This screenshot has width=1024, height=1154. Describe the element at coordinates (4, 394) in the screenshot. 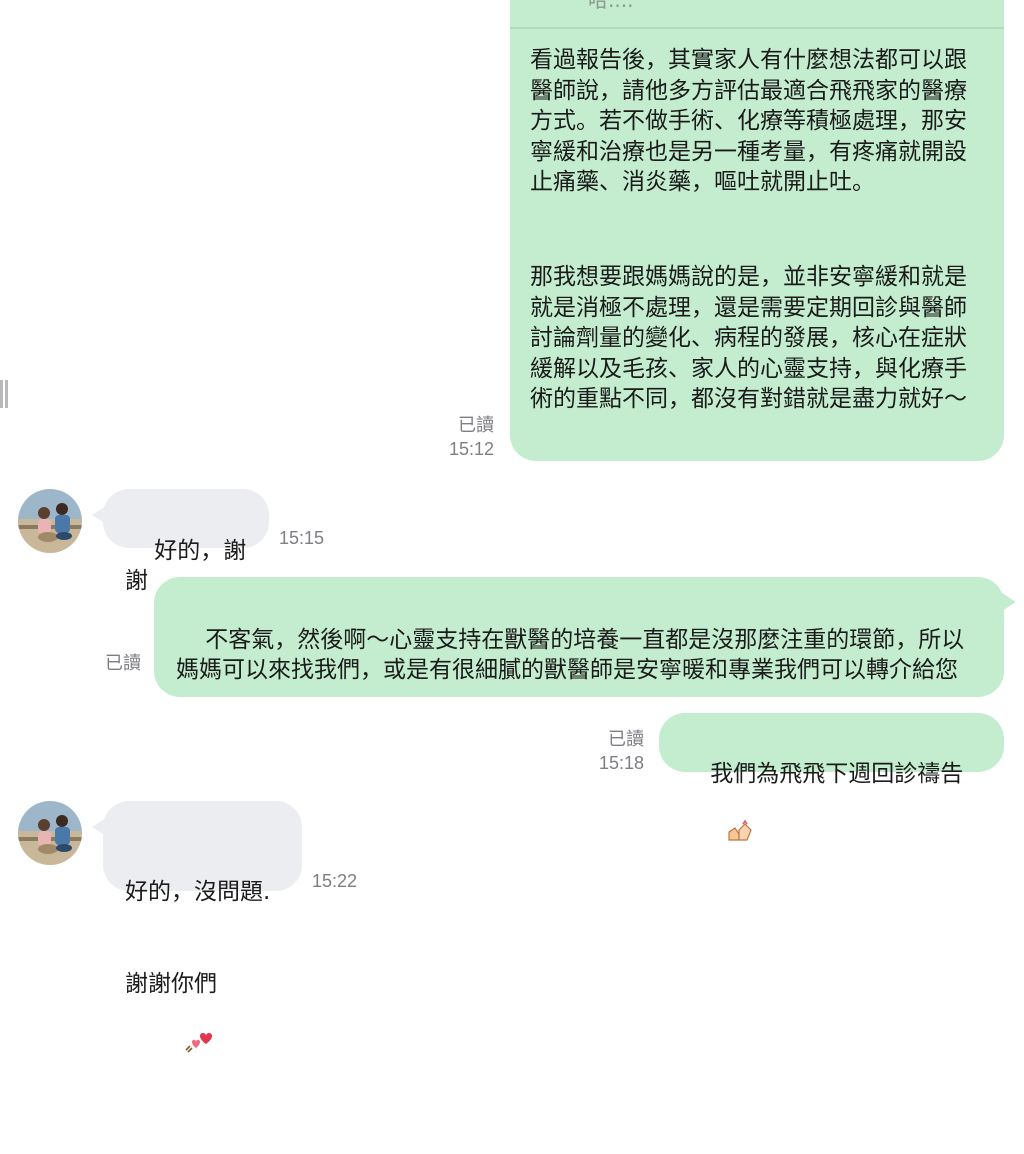

I see `scroll-indicator` at that location.